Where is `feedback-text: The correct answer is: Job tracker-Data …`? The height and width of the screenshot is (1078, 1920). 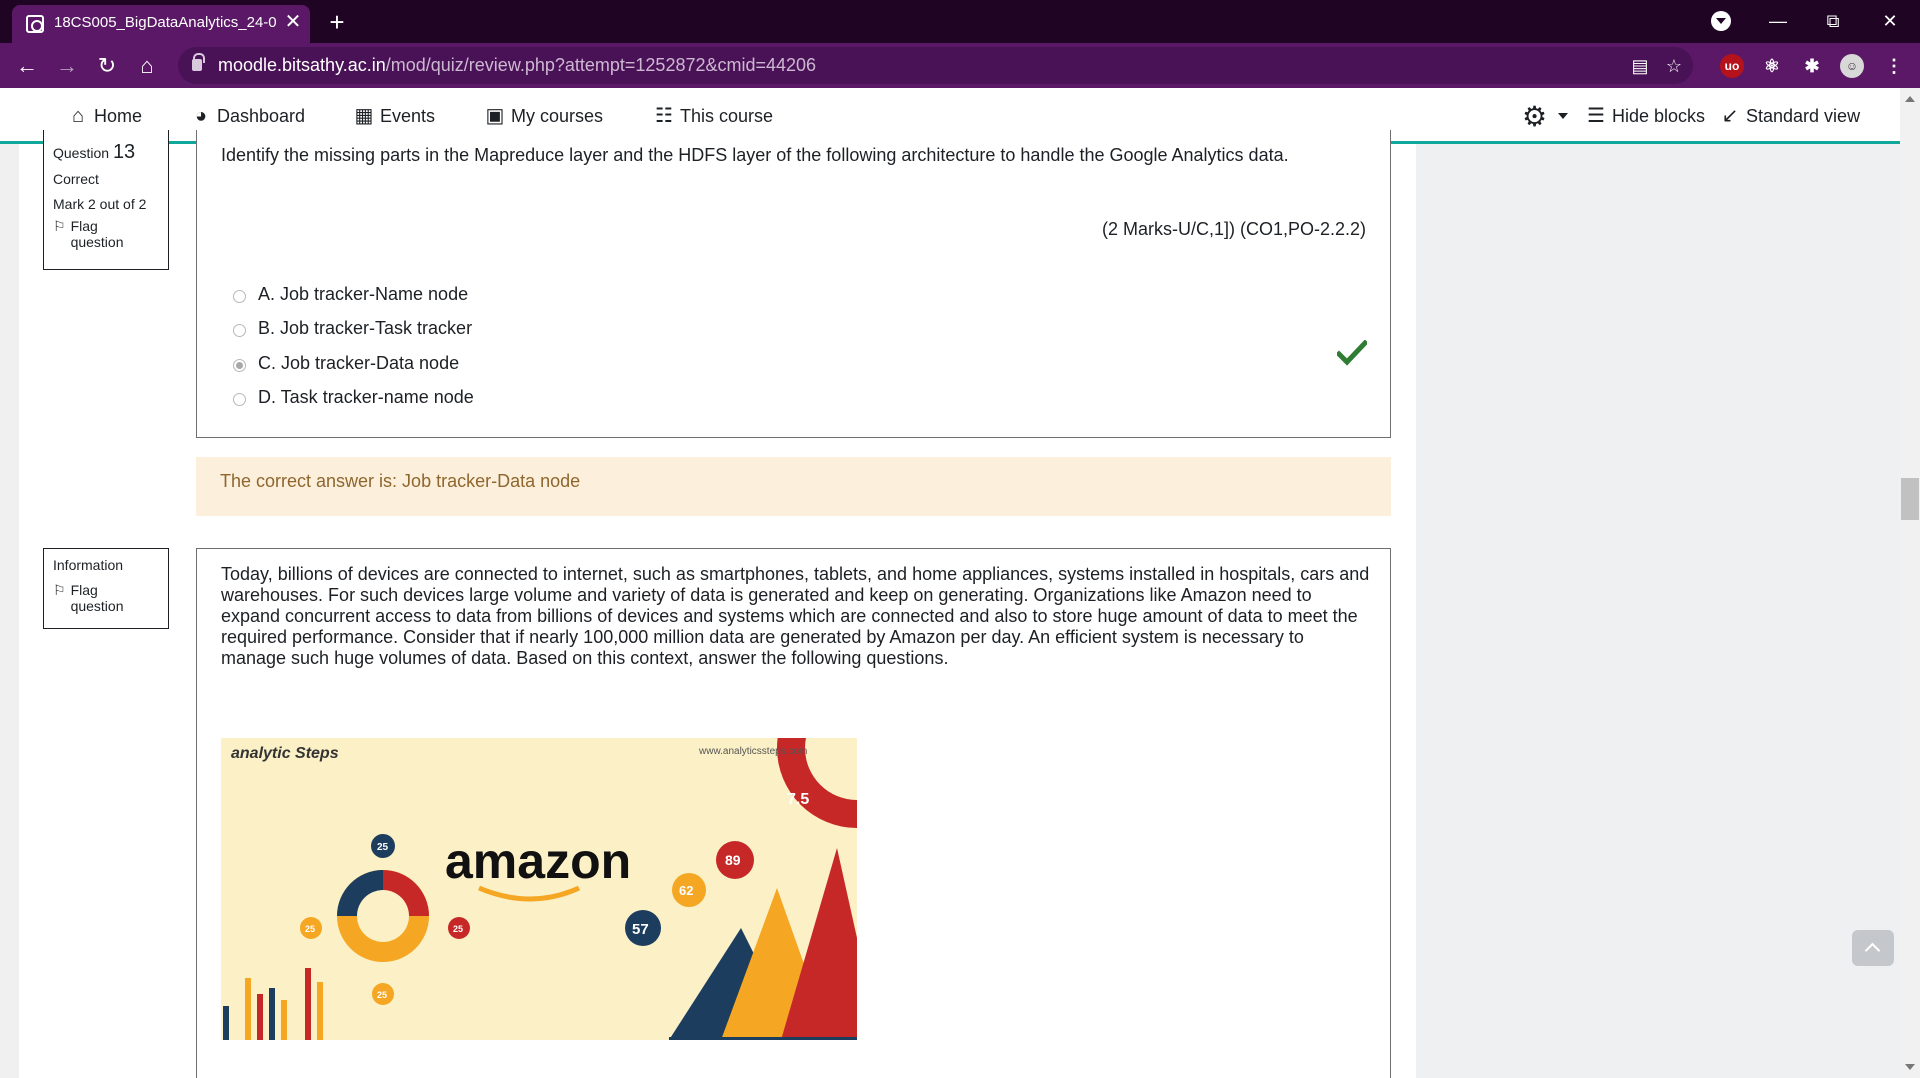 feedback-text: The correct answer is: Job tracker-Data … is located at coordinates (400, 481).